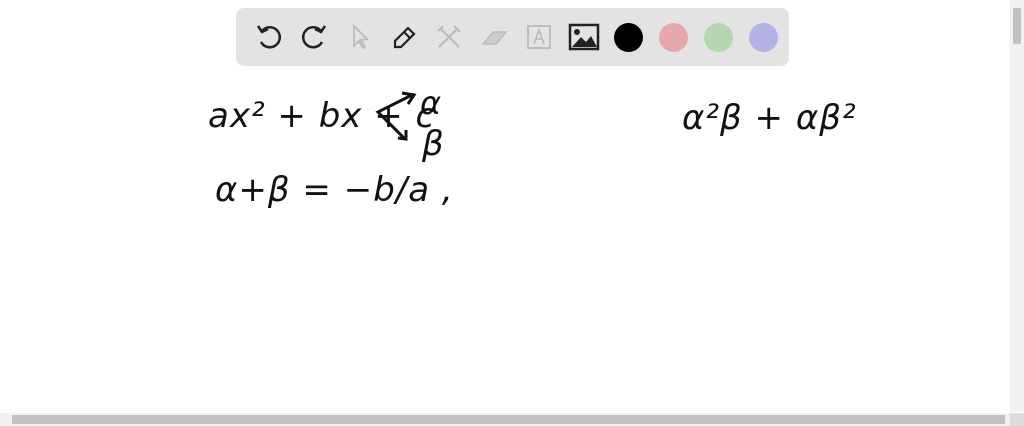  I want to click on color-pink, so click(673, 37).